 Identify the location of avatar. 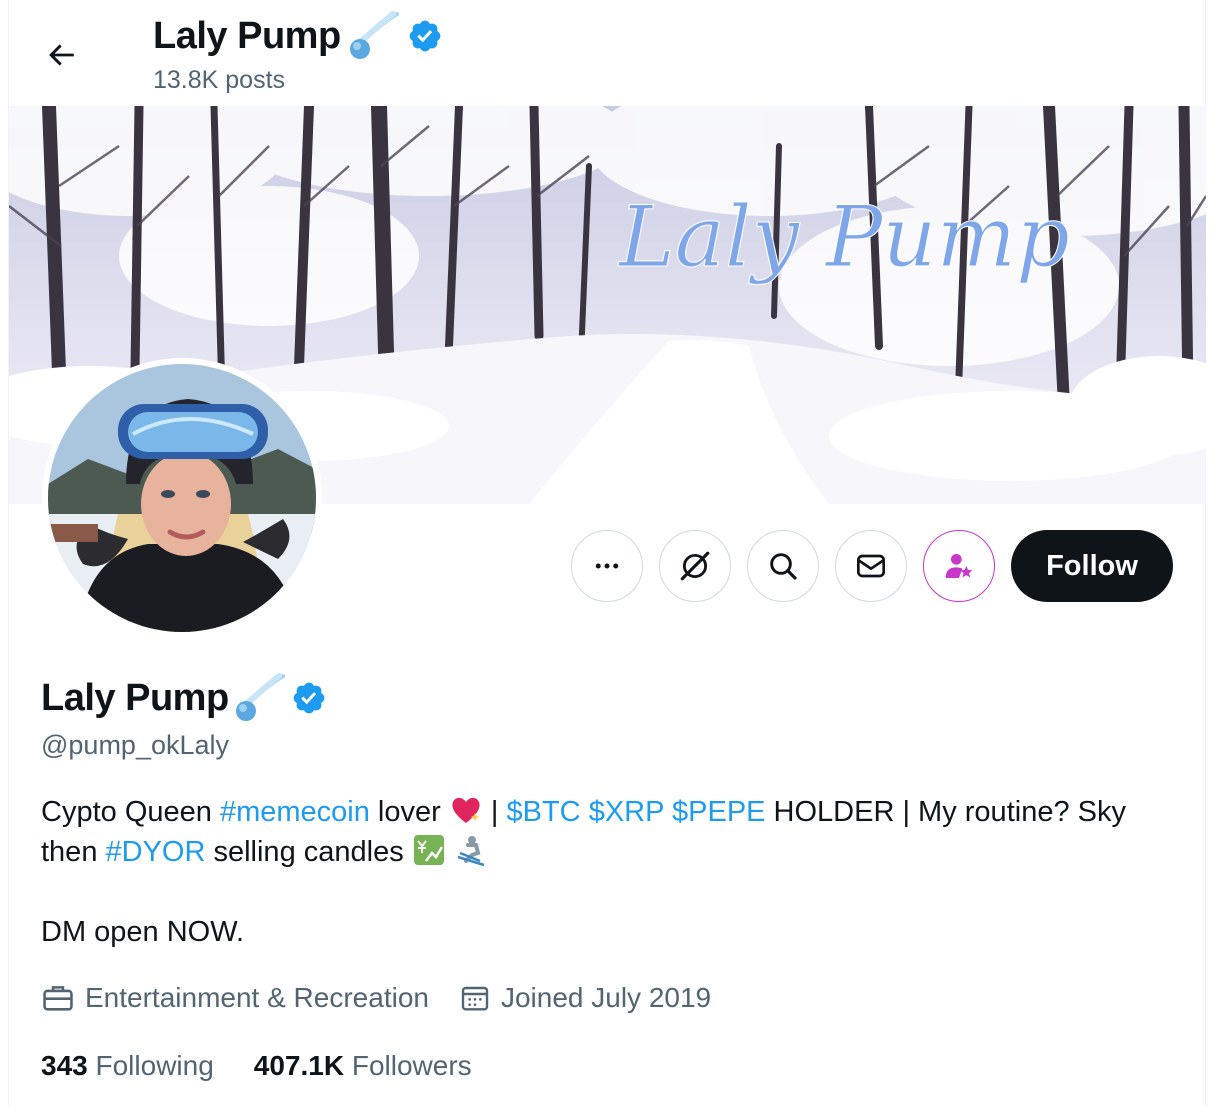
(182, 498).